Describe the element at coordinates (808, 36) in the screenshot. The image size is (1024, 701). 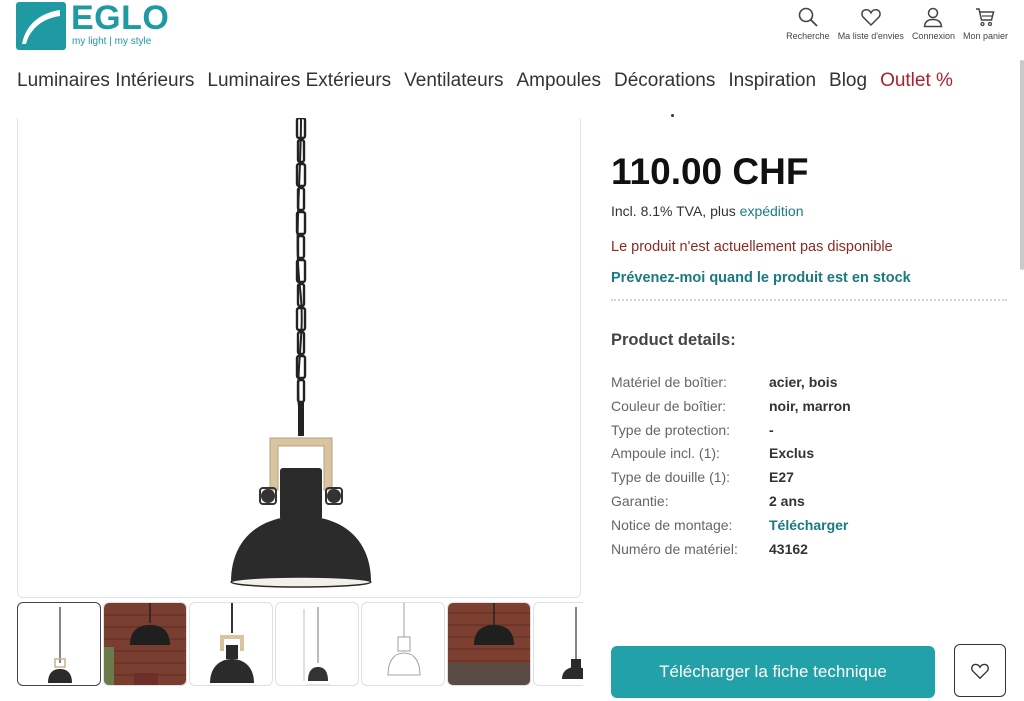
I see `search-label: Recherche` at that location.